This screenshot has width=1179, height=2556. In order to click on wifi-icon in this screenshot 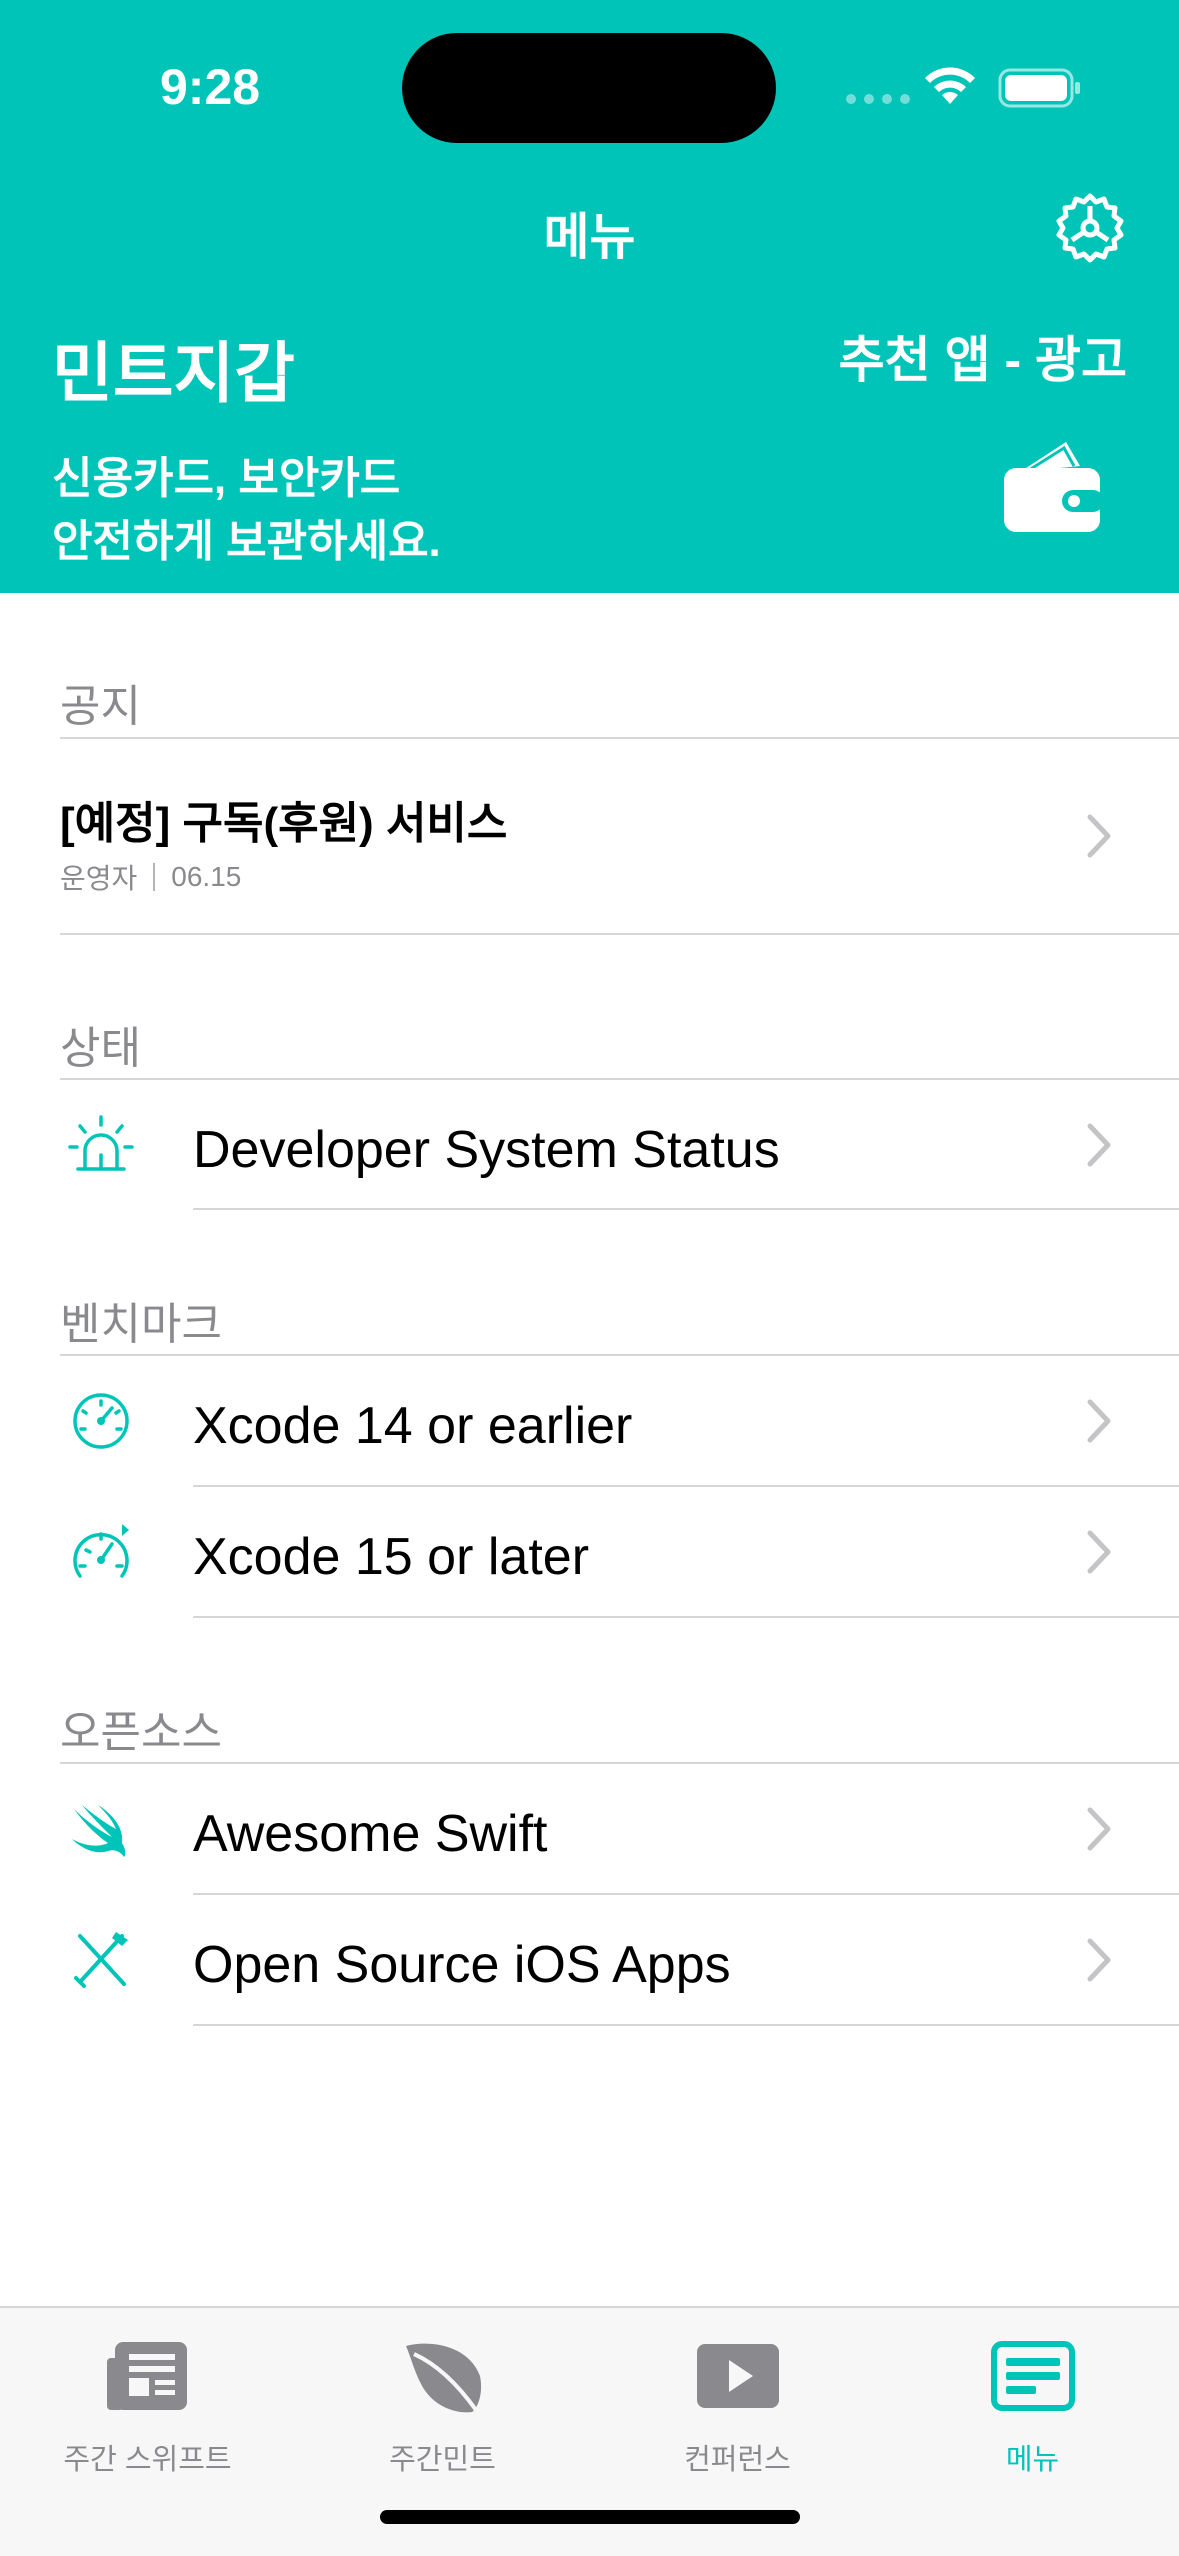, I will do `click(950, 85)`.